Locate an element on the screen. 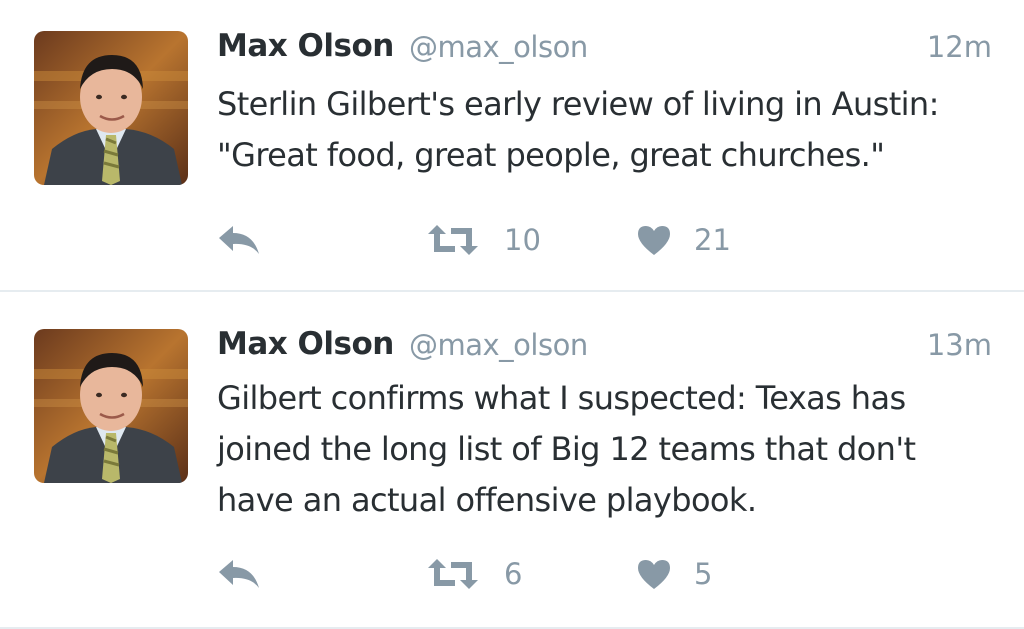 The image size is (1024, 629). like-count: 21 is located at coordinates (712, 240).